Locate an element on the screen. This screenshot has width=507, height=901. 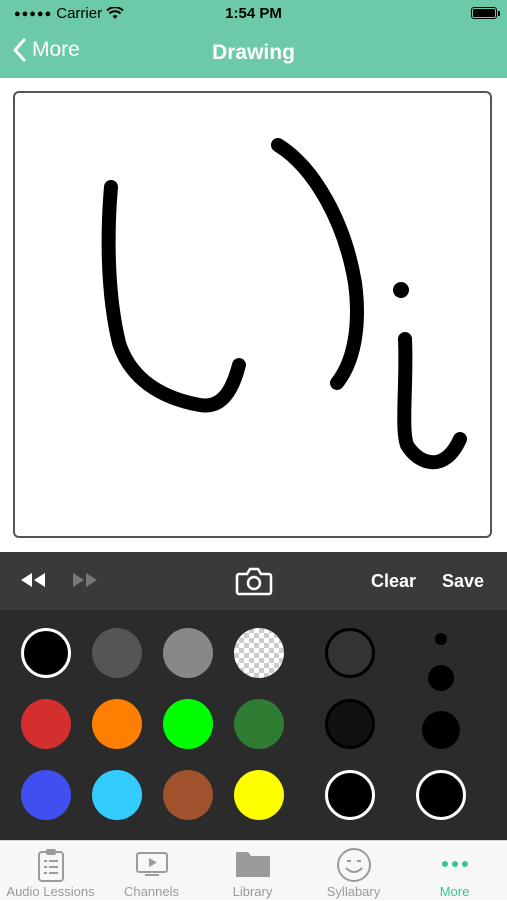
color-swatch-dark-gray is located at coordinates (117, 653).